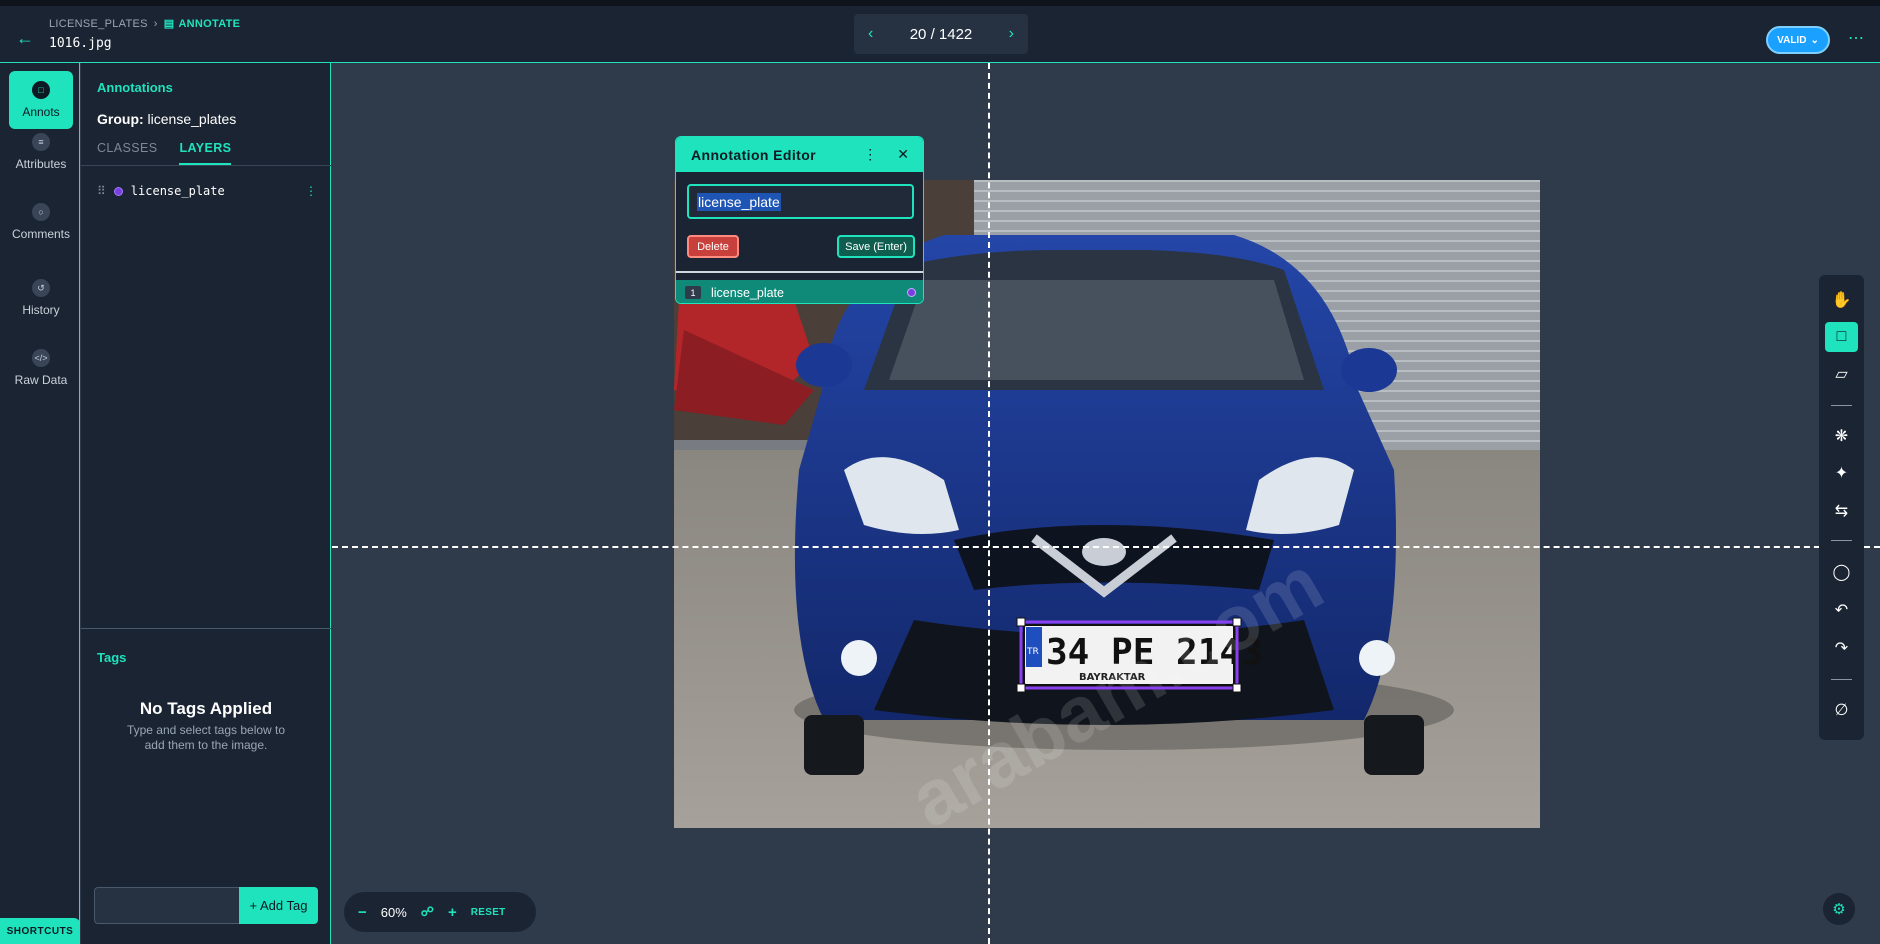  Describe the element at coordinates (41, 100) in the screenshot. I see `rail-item-annots: □ Annots` at that location.